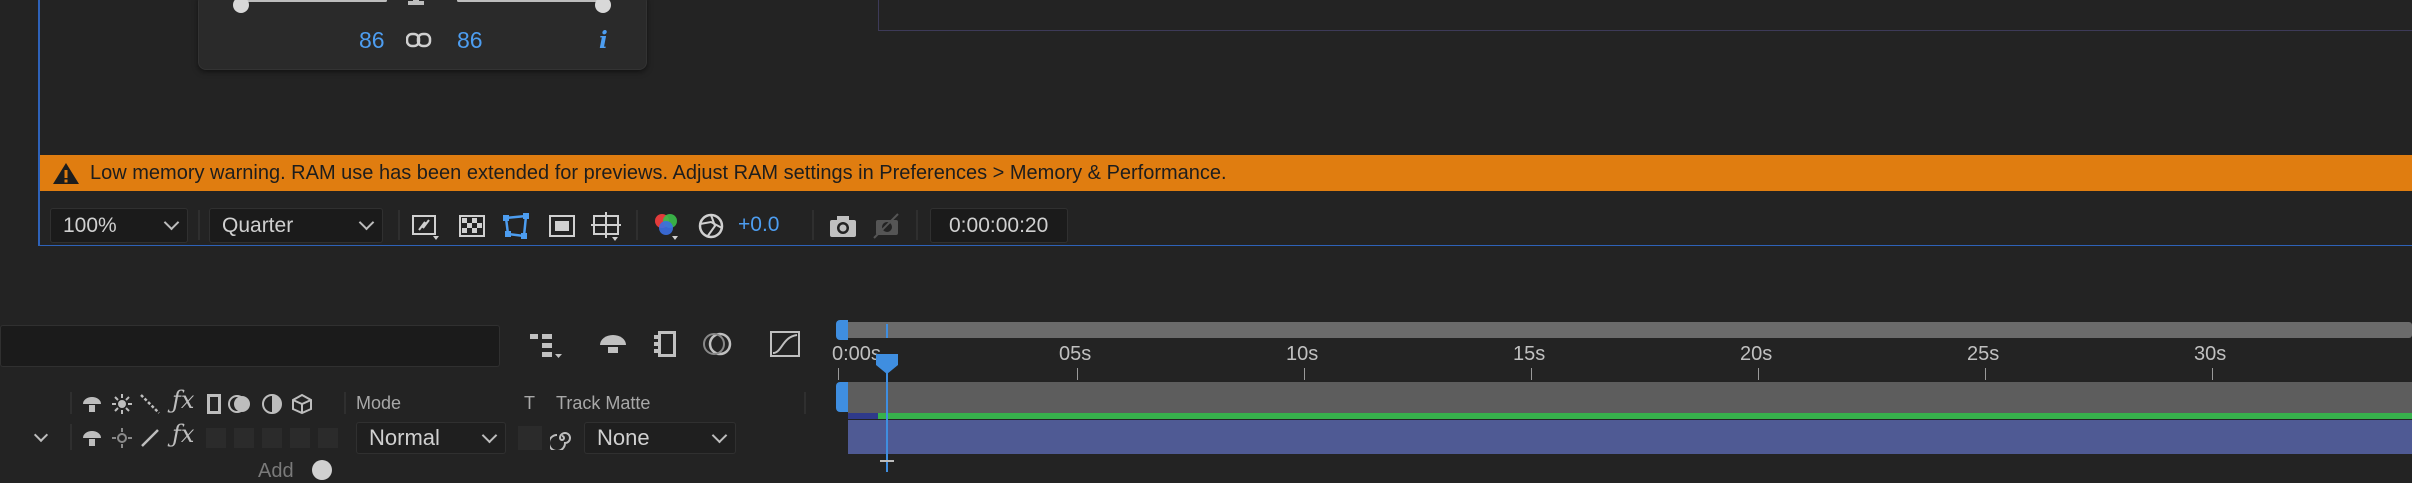 This screenshot has width=2412, height=483. I want to click on effects-switch-icon: ƒx, so click(183, 434).